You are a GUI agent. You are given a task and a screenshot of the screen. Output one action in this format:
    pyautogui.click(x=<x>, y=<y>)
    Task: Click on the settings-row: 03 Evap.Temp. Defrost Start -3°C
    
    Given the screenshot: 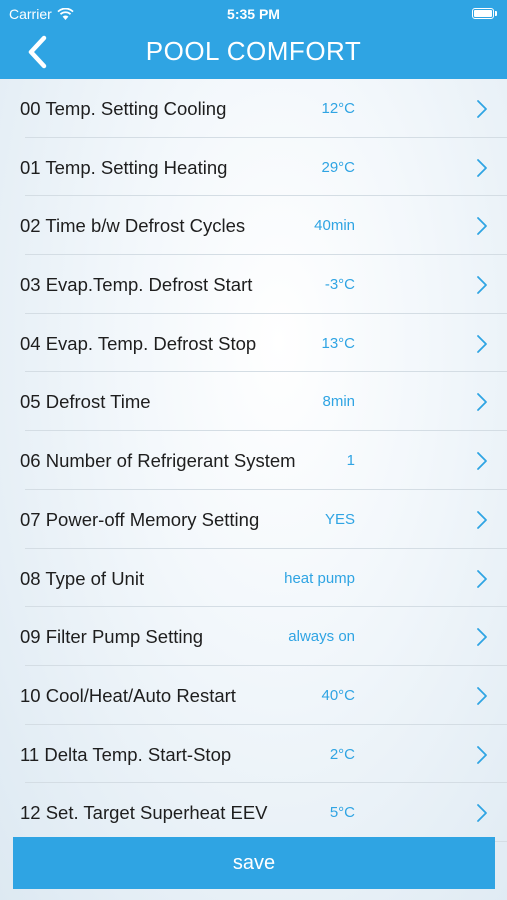 What is the action you would take?
    pyautogui.click(x=253, y=284)
    